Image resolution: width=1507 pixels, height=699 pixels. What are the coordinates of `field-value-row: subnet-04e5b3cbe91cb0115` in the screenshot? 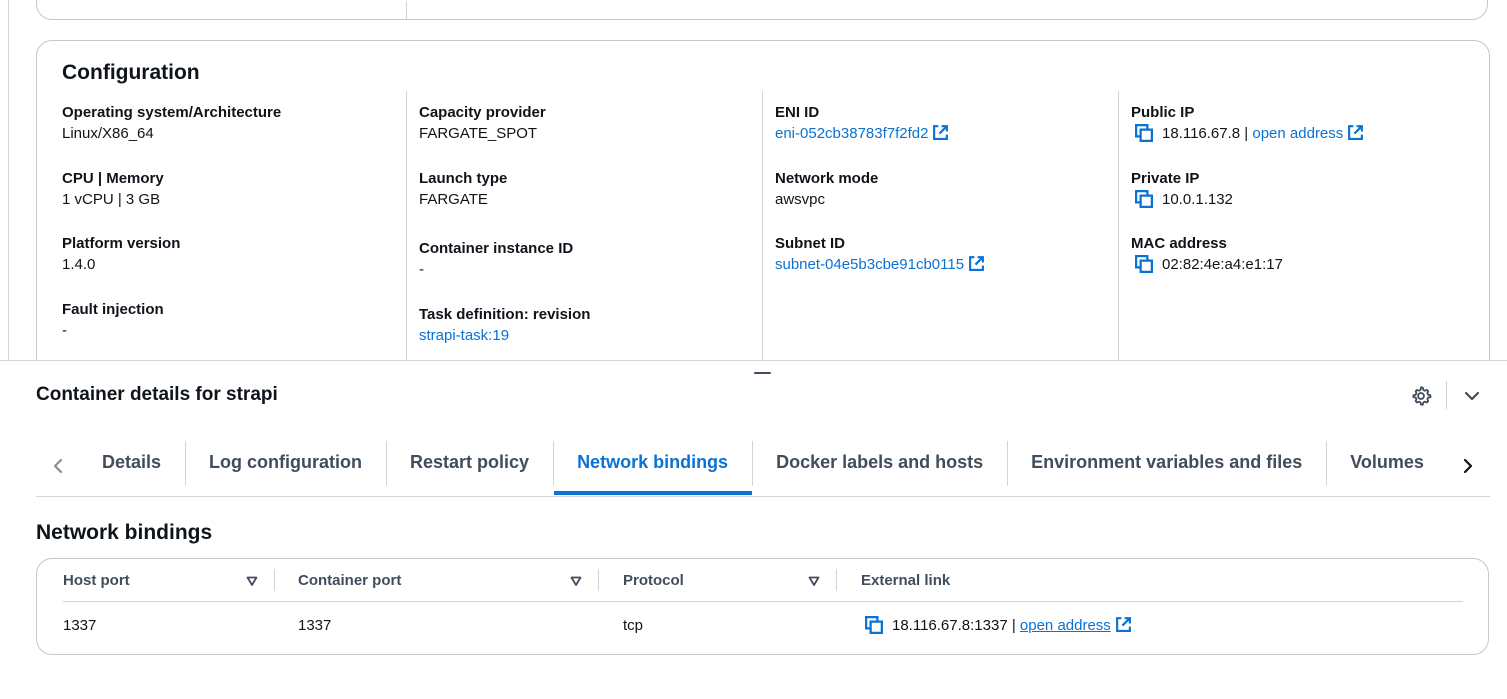 It's located at (880, 266).